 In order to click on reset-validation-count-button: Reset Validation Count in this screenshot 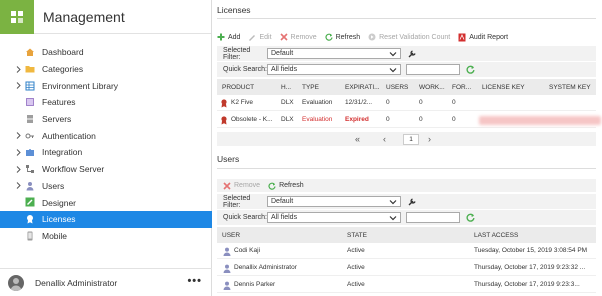, I will do `click(409, 37)`.